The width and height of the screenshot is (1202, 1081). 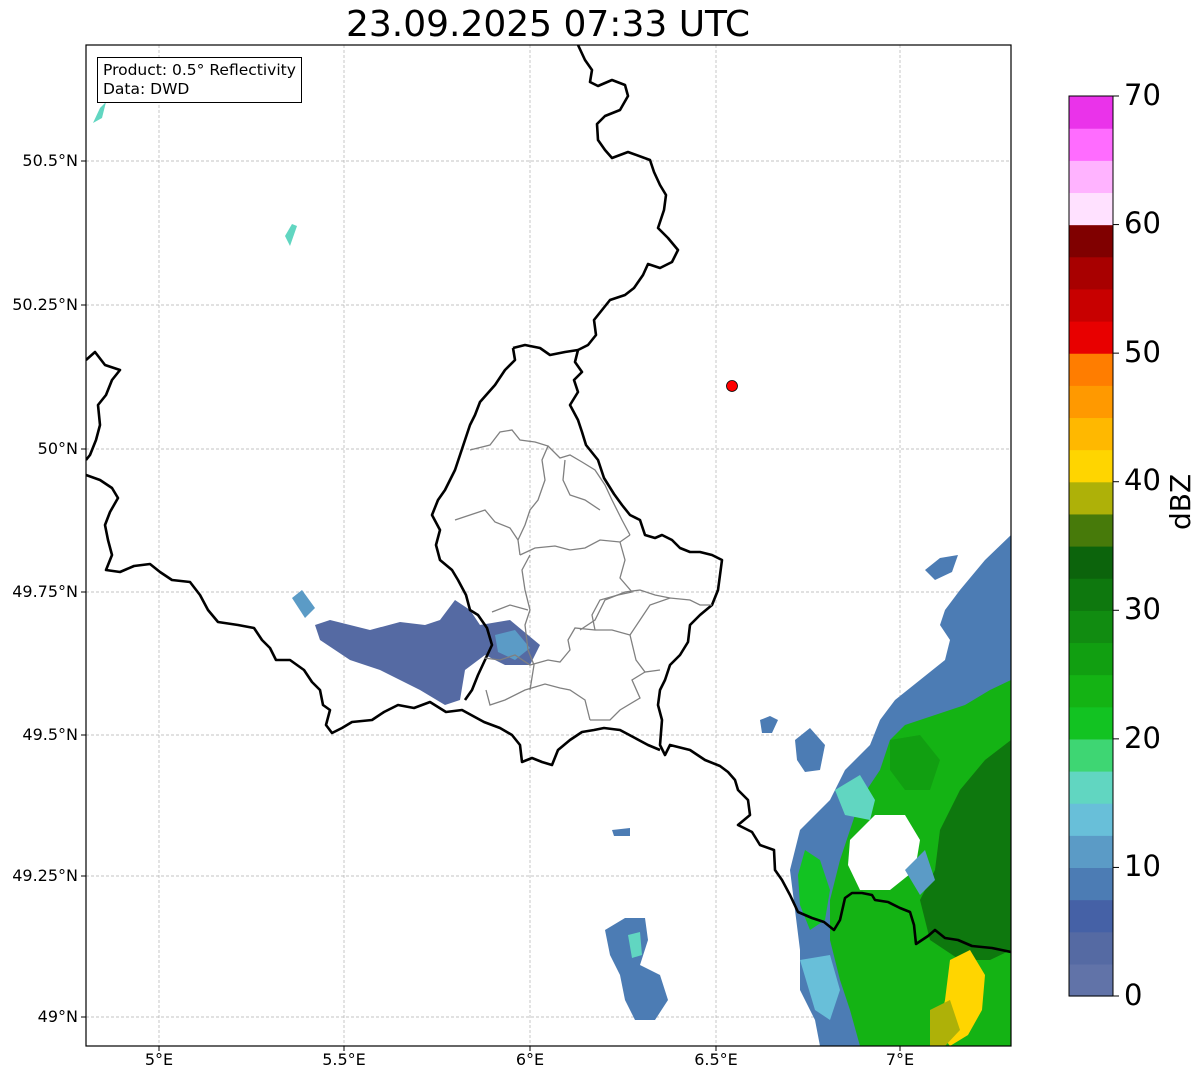 What do you see at coordinates (583, 575) in the screenshot?
I see `district-boundaries` at bounding box center [583, 575].